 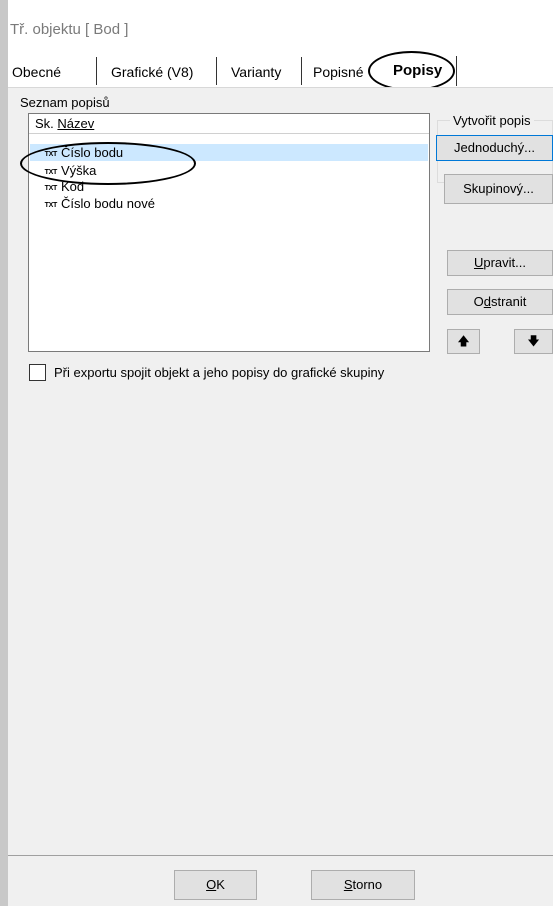 I want to click on list-item: TXT Číslo bodu nové, so click(x=95, y=203).